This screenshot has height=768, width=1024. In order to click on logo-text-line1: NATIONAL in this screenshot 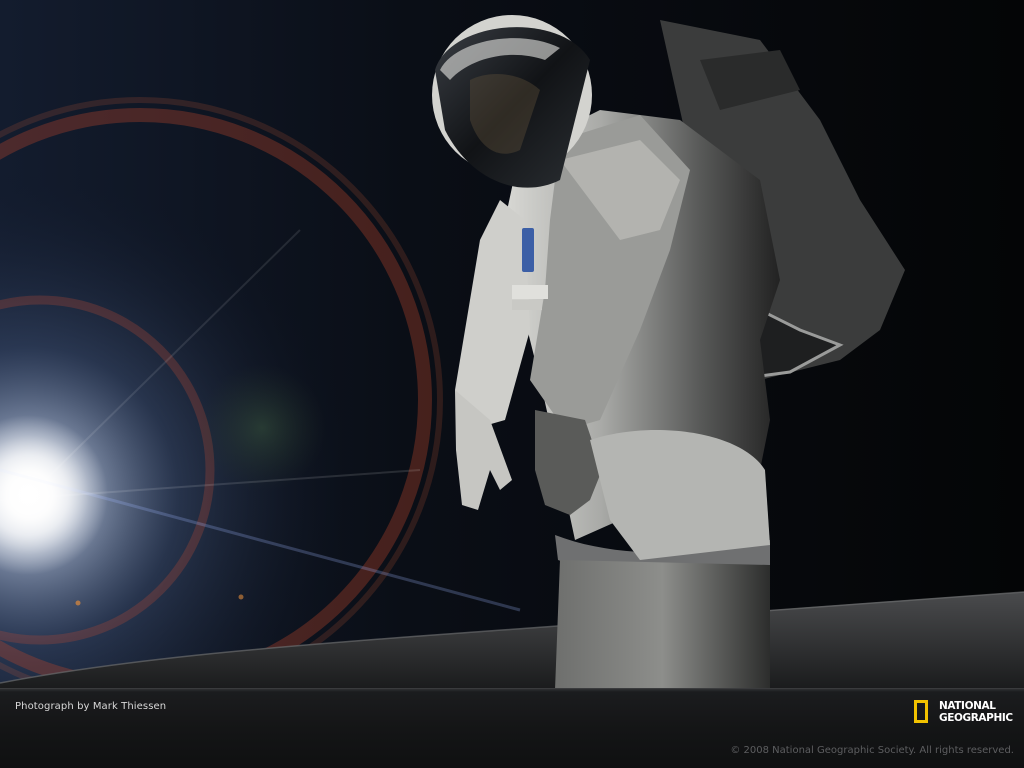, I will do `click(967, 706)`.